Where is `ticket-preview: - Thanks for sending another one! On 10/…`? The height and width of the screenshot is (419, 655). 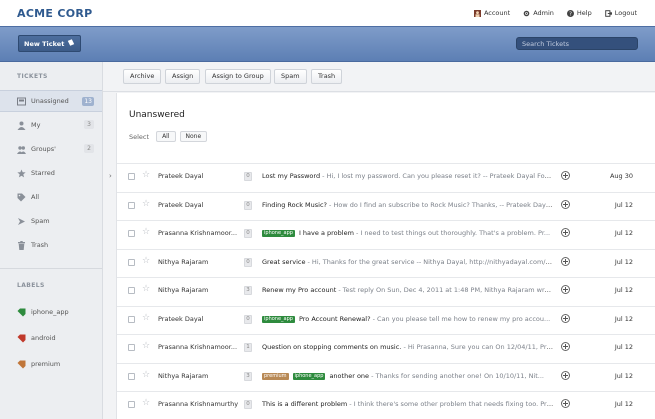 ticket-preview: - Thanks for sending another one! On 10/… is located at coordinates (456, 375).